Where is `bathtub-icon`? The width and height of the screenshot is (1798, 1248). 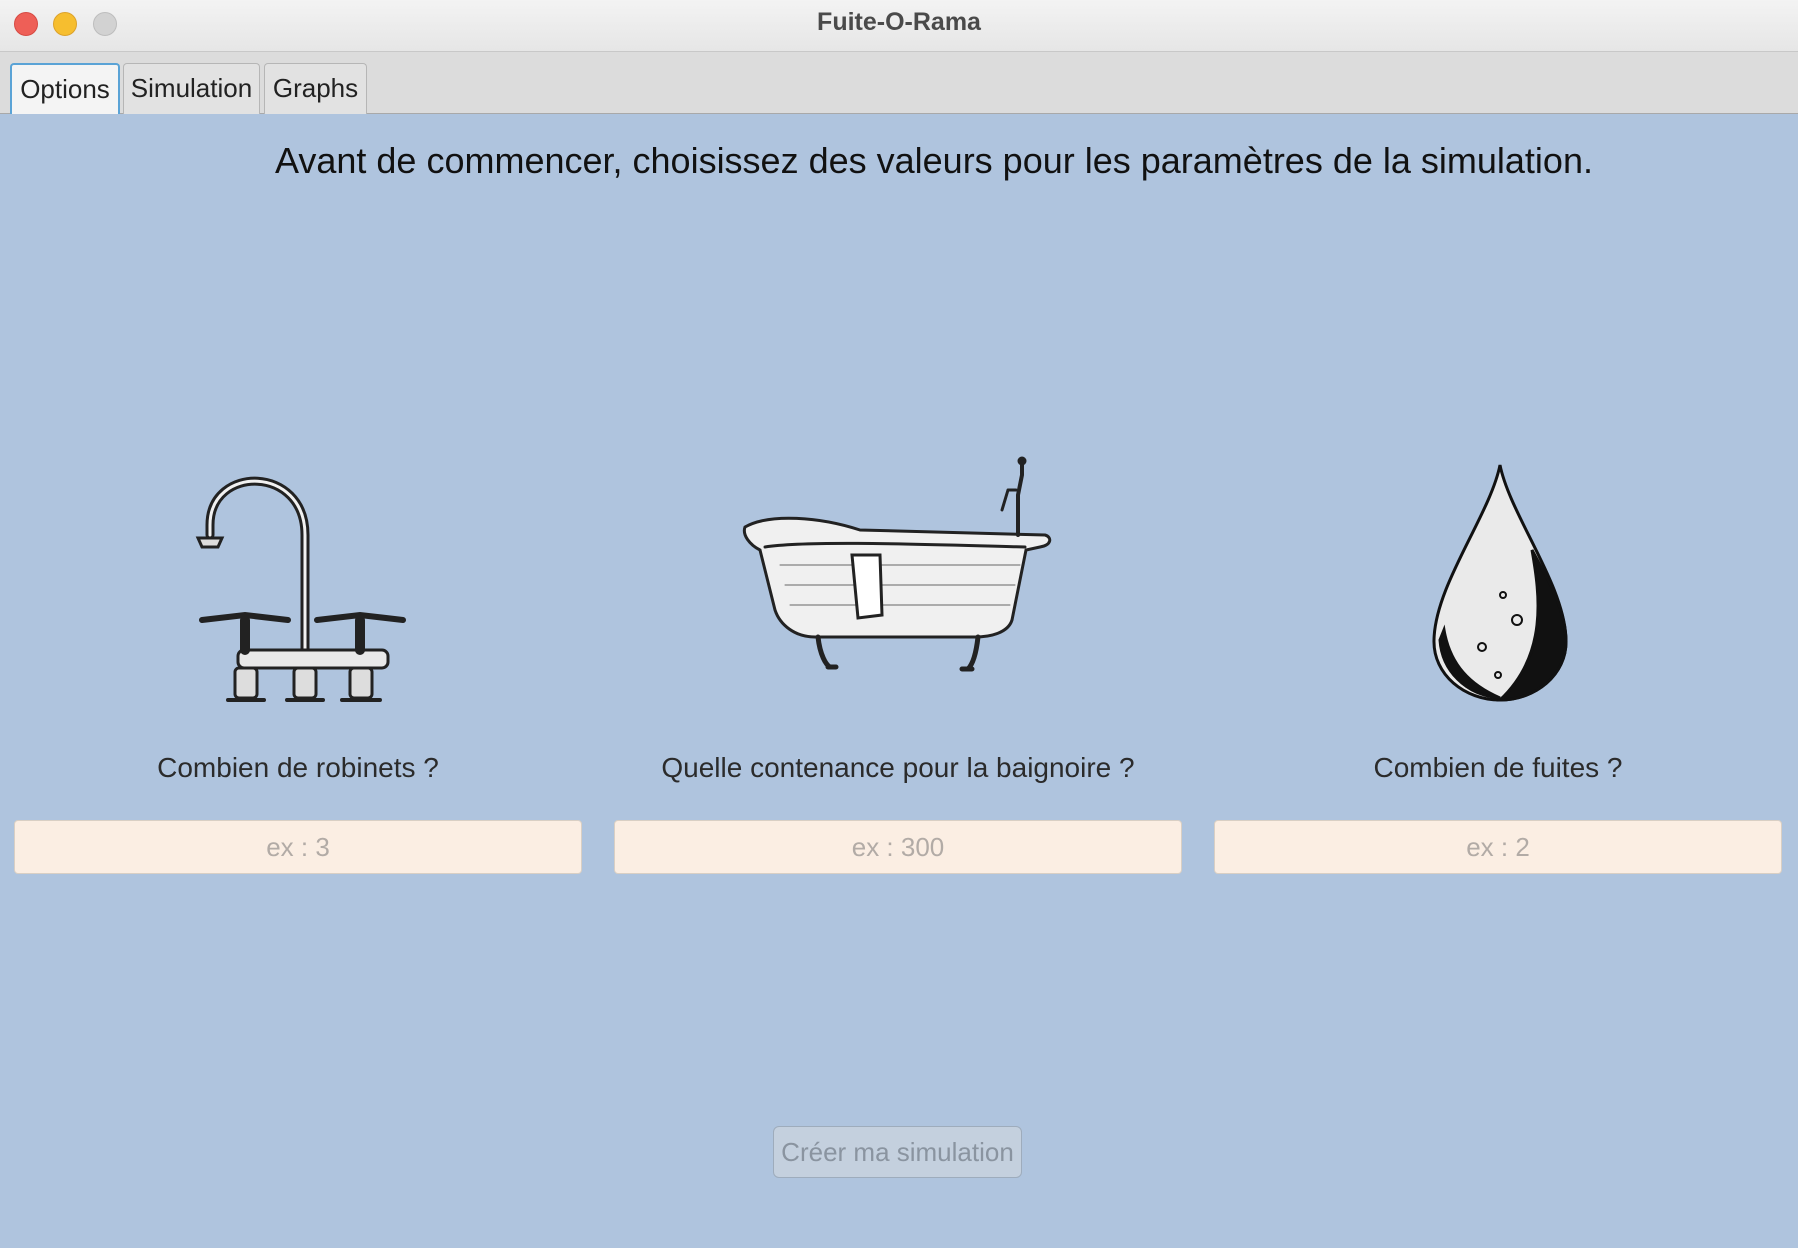
bathtub-icon is located at coordinates (897, 564).